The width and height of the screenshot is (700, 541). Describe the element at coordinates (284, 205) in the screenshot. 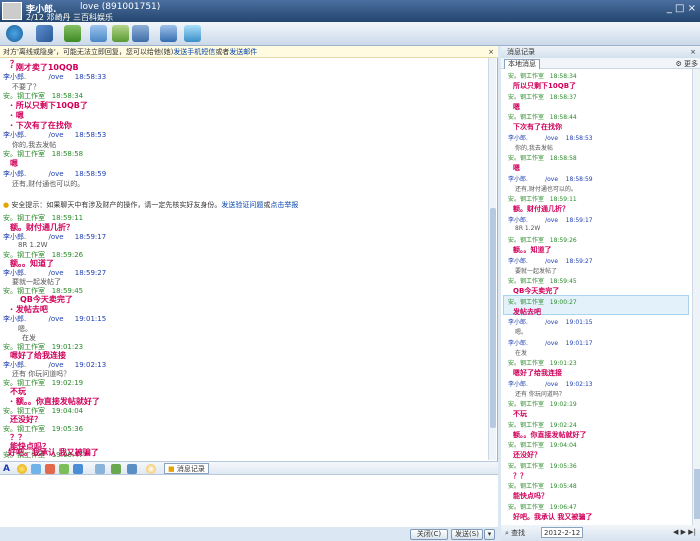

I see `report-link: 点击举报` at that location.